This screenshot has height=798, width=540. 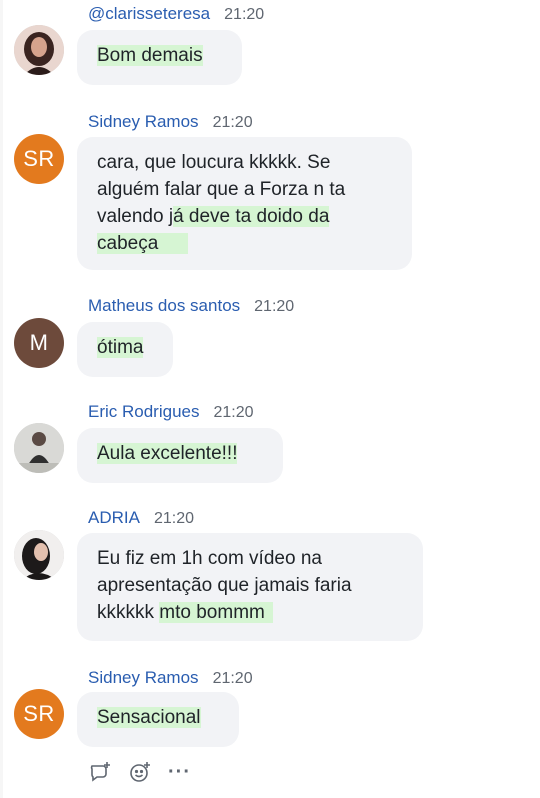 What do you see at coordinates (143, 243) in the screenshot?
I see `highlighted-text: cabeça` at bounding box center [143, 243].